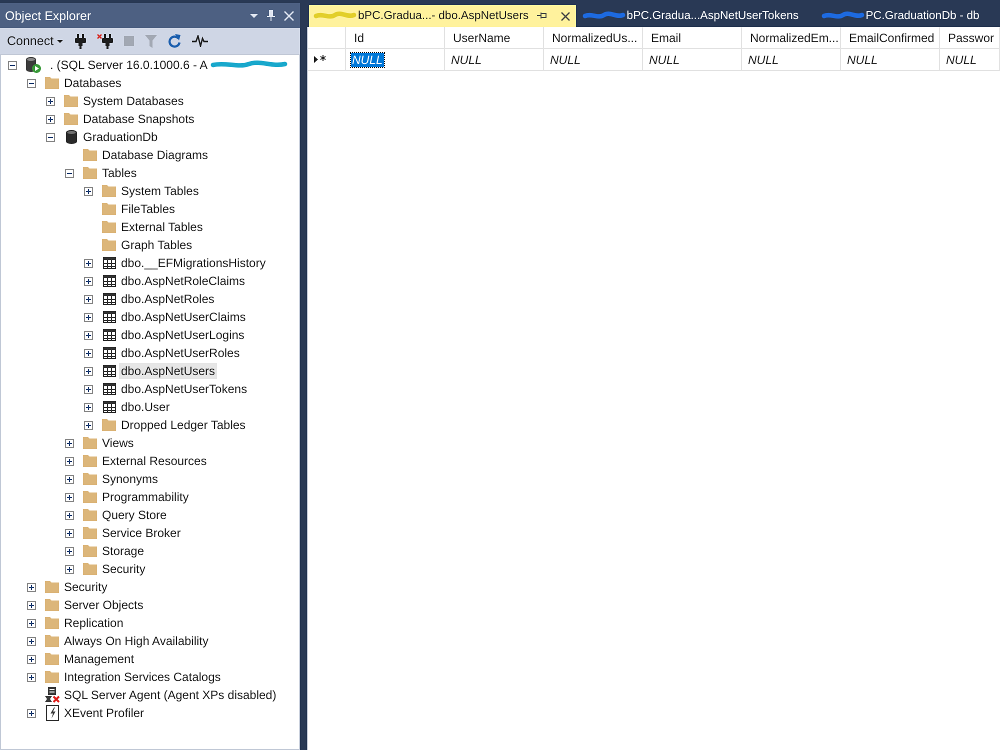 The width and height of the screenshot is (1000, 750). What do you see at coordinates (565, 16) in the screenshot?
I see `close-icon` at bounding box center [565, 16].